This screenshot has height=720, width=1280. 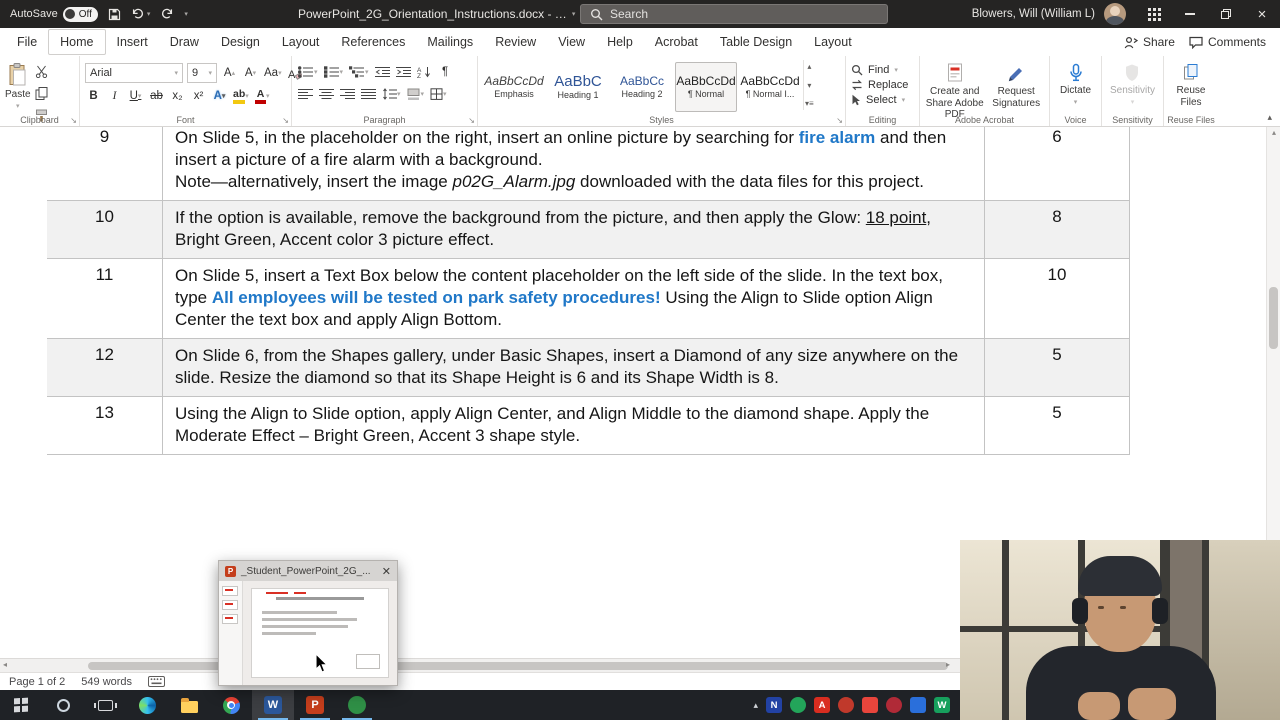 What do you see at coordinates (571, 42) in the screenshot?
I see `tab-view: View` at bounding box center [571, 42].